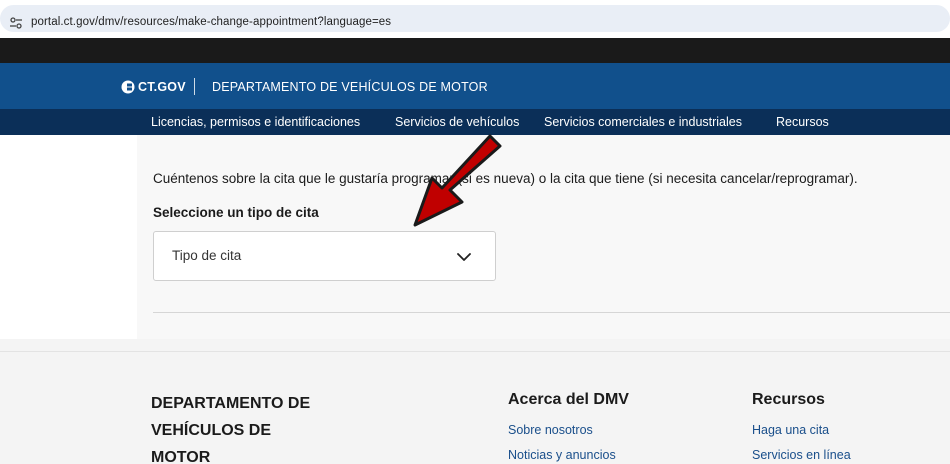 Image resolution: width=950 pixels, height=464 pixels. What do you see at coordinates (128, 87) in the screenshot?
I see `ct-logo-icon` at bounding box center [128, 87].